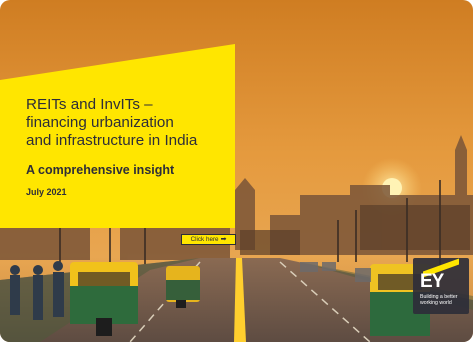  Describe the element at coordinates (100, 170) in the screenshot. I see `banner-subtitle: A comprehensive insight` at that location.